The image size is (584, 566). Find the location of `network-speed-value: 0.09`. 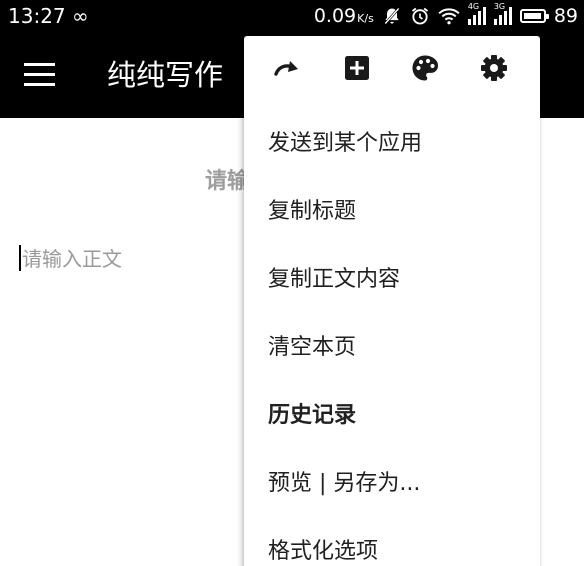

network-speed-value: 0.09 is located at coordinates (335, 16).